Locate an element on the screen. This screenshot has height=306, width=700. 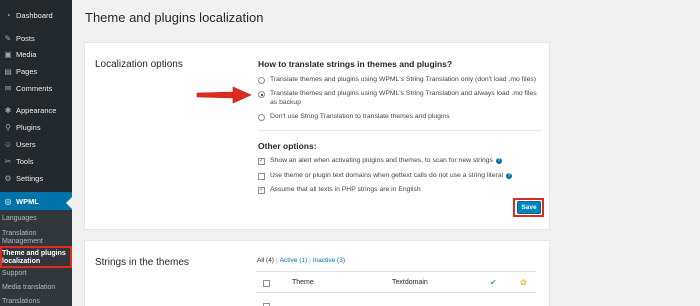
sidebar-item-wpml: ◎ WPML is located at coordinates (36, 201).